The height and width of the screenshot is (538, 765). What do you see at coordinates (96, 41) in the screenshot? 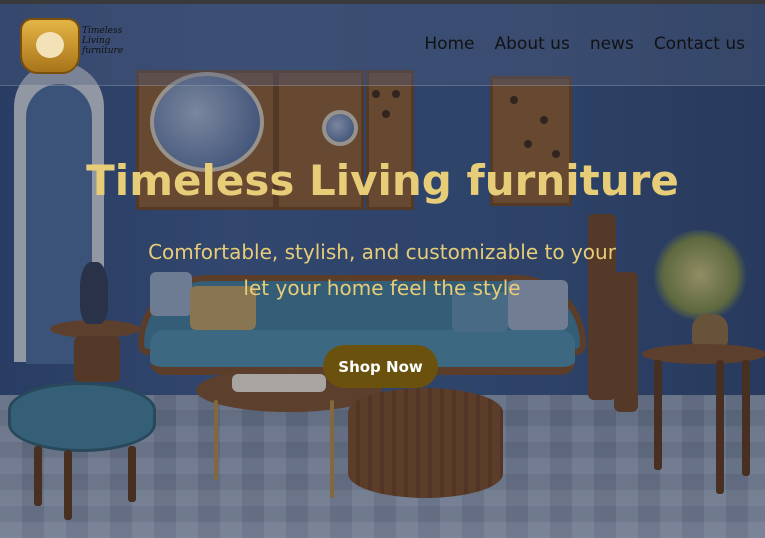
I see `logo-line: Living` at bounding box center [96, 41].